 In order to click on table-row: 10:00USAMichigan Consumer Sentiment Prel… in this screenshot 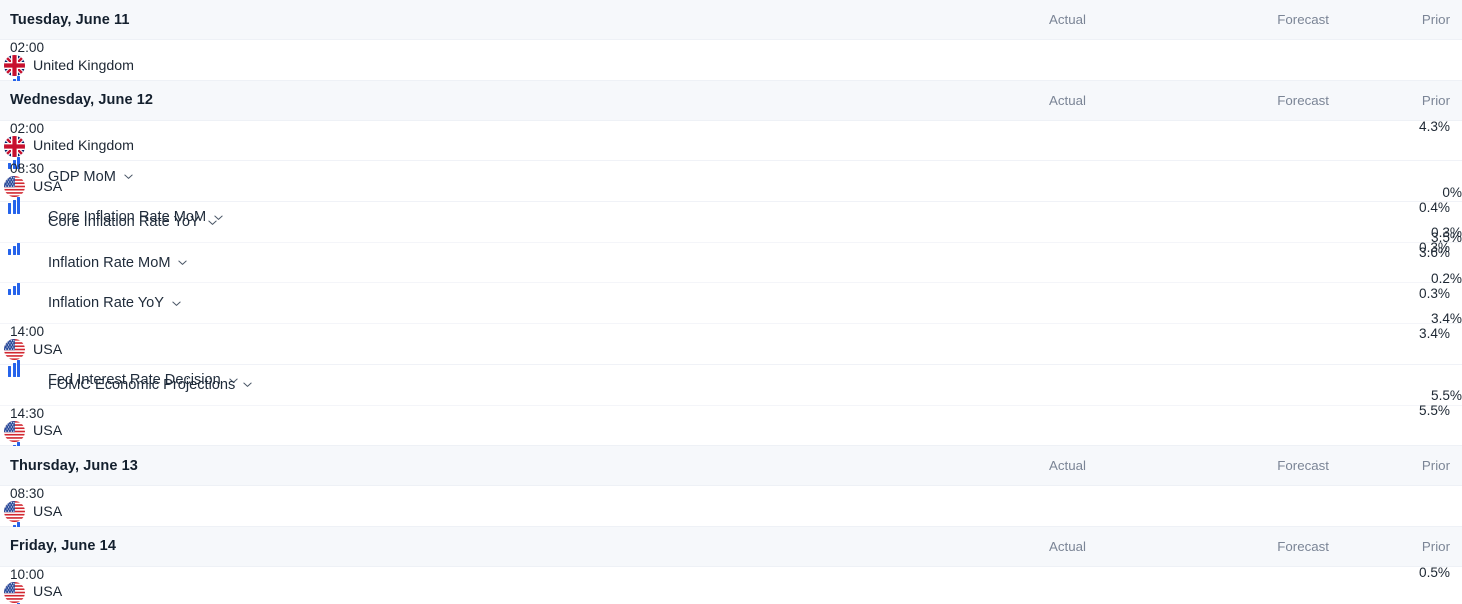, I will do `click(731, 585)`.